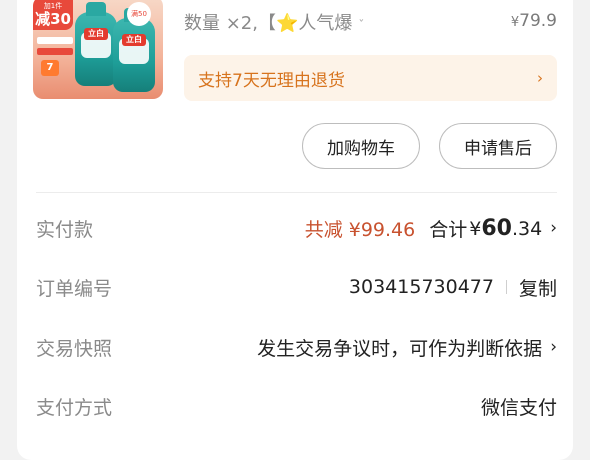 The image size is (590, 460). I want to click on snapshot-text: 发生交易争议时，可作为判断依据, so click(400, 348).